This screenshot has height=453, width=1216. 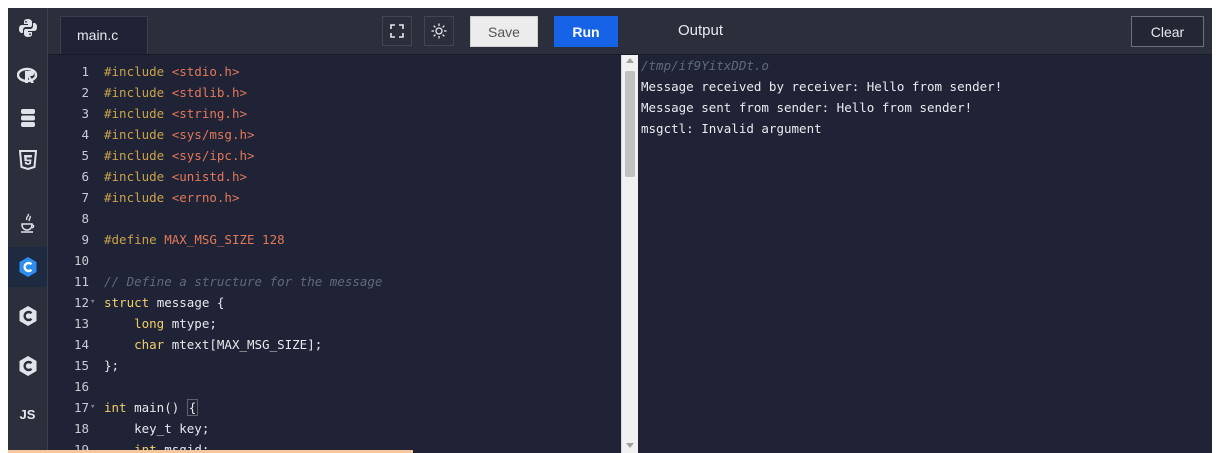 I want to click on code-token: int, so click(x=119, y=407).